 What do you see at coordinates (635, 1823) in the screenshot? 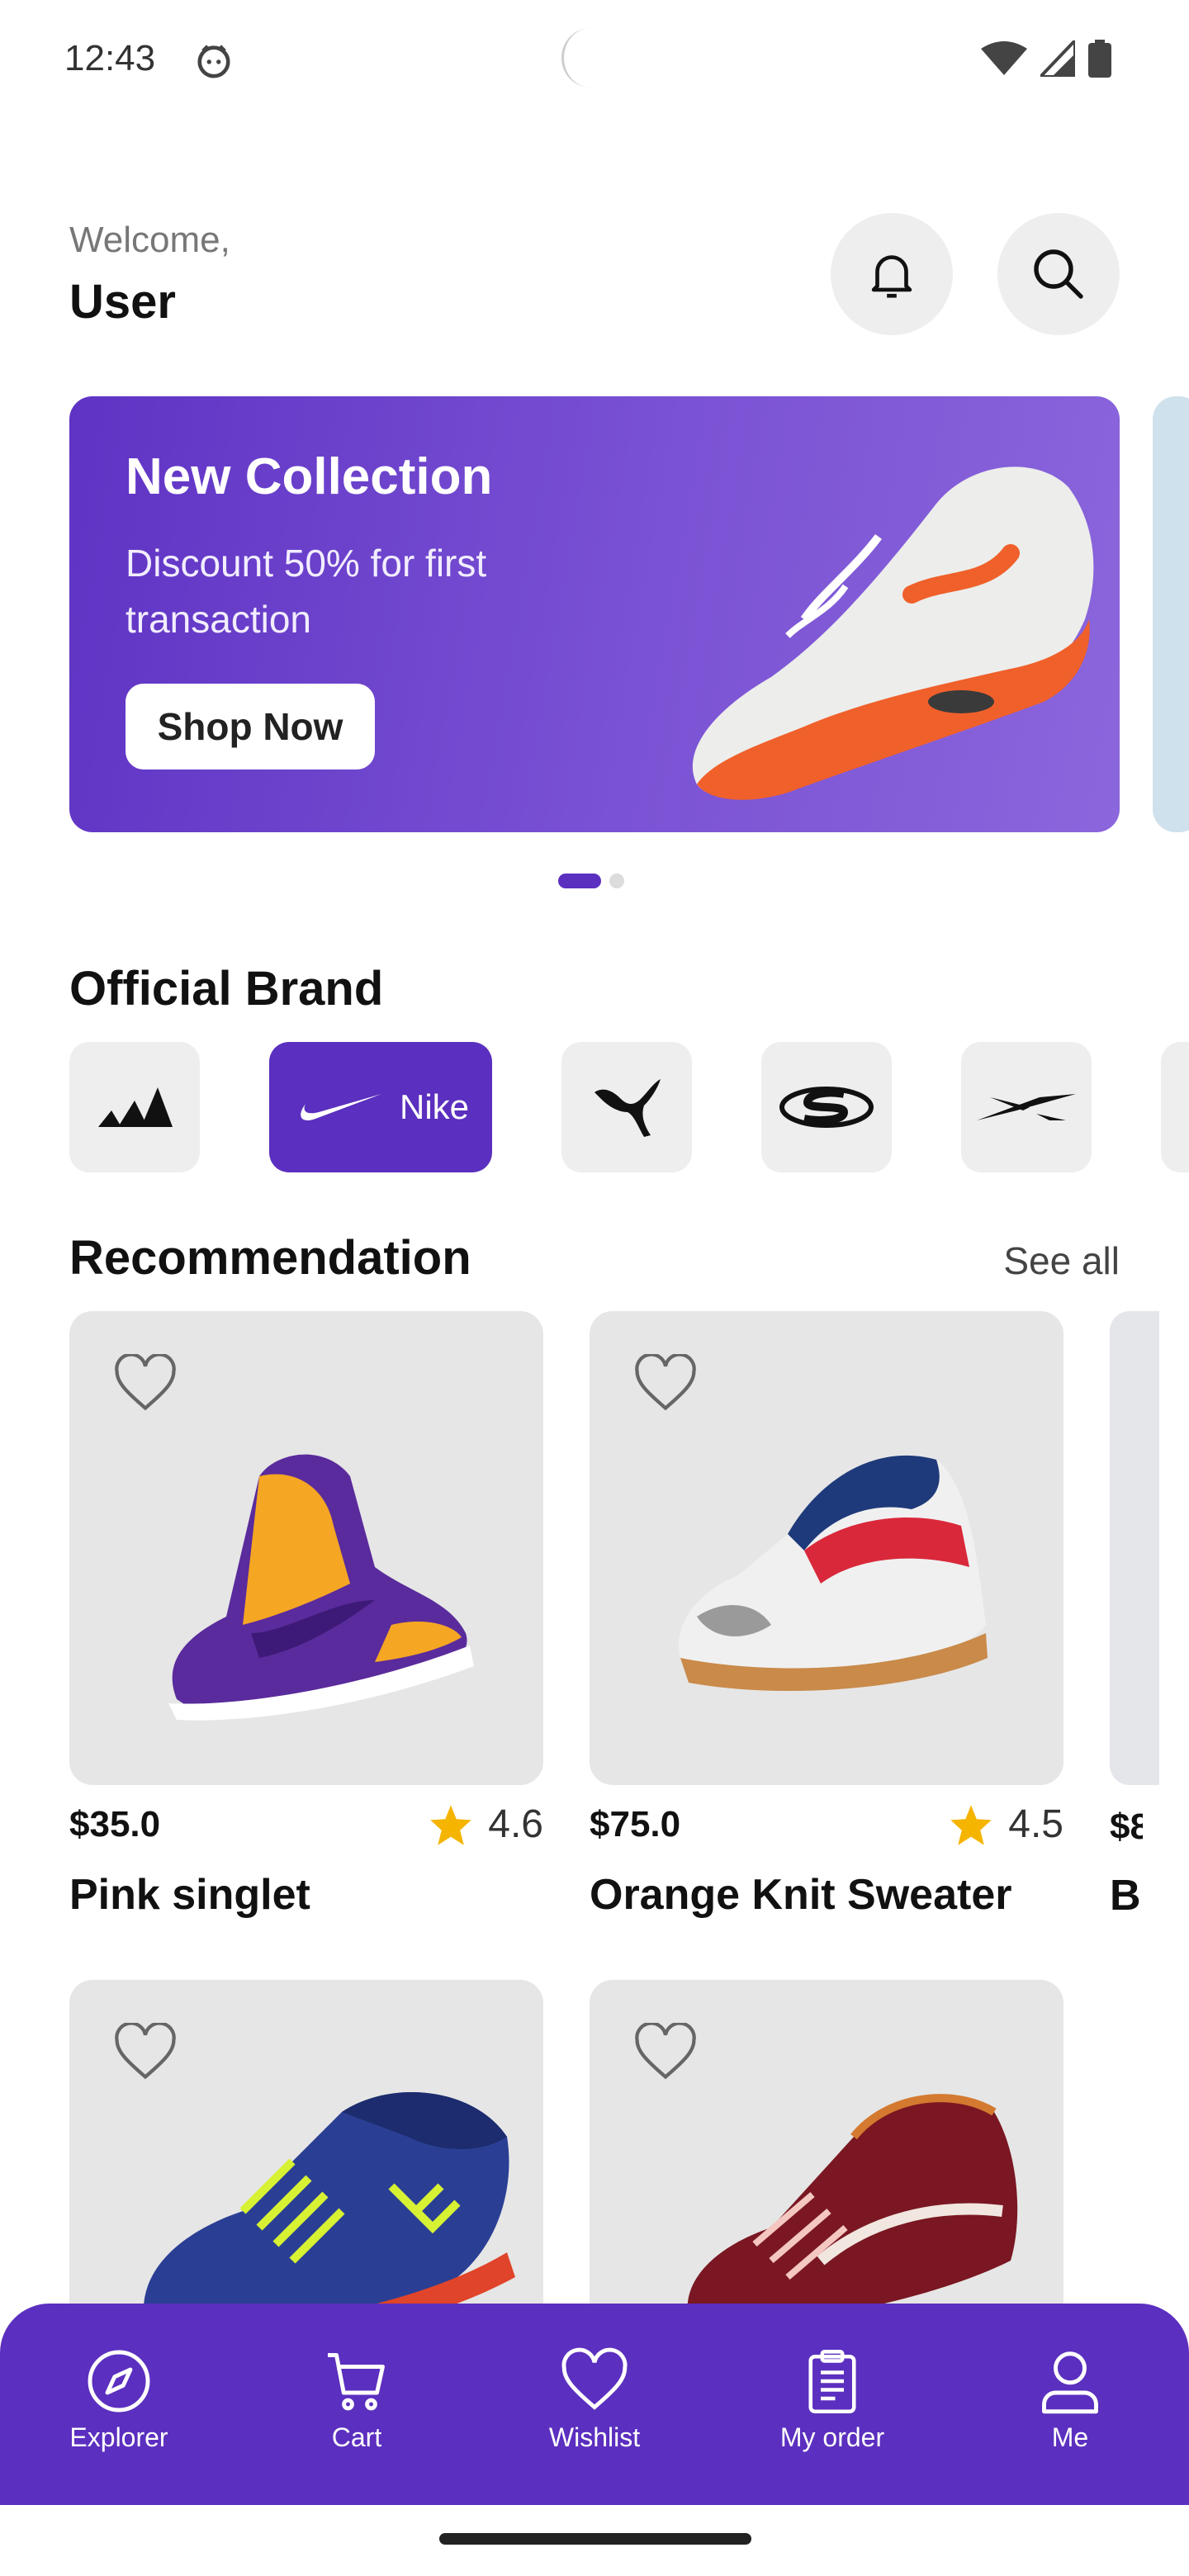
I see `product-price: $75.0` at bounding box center [635, 1823].